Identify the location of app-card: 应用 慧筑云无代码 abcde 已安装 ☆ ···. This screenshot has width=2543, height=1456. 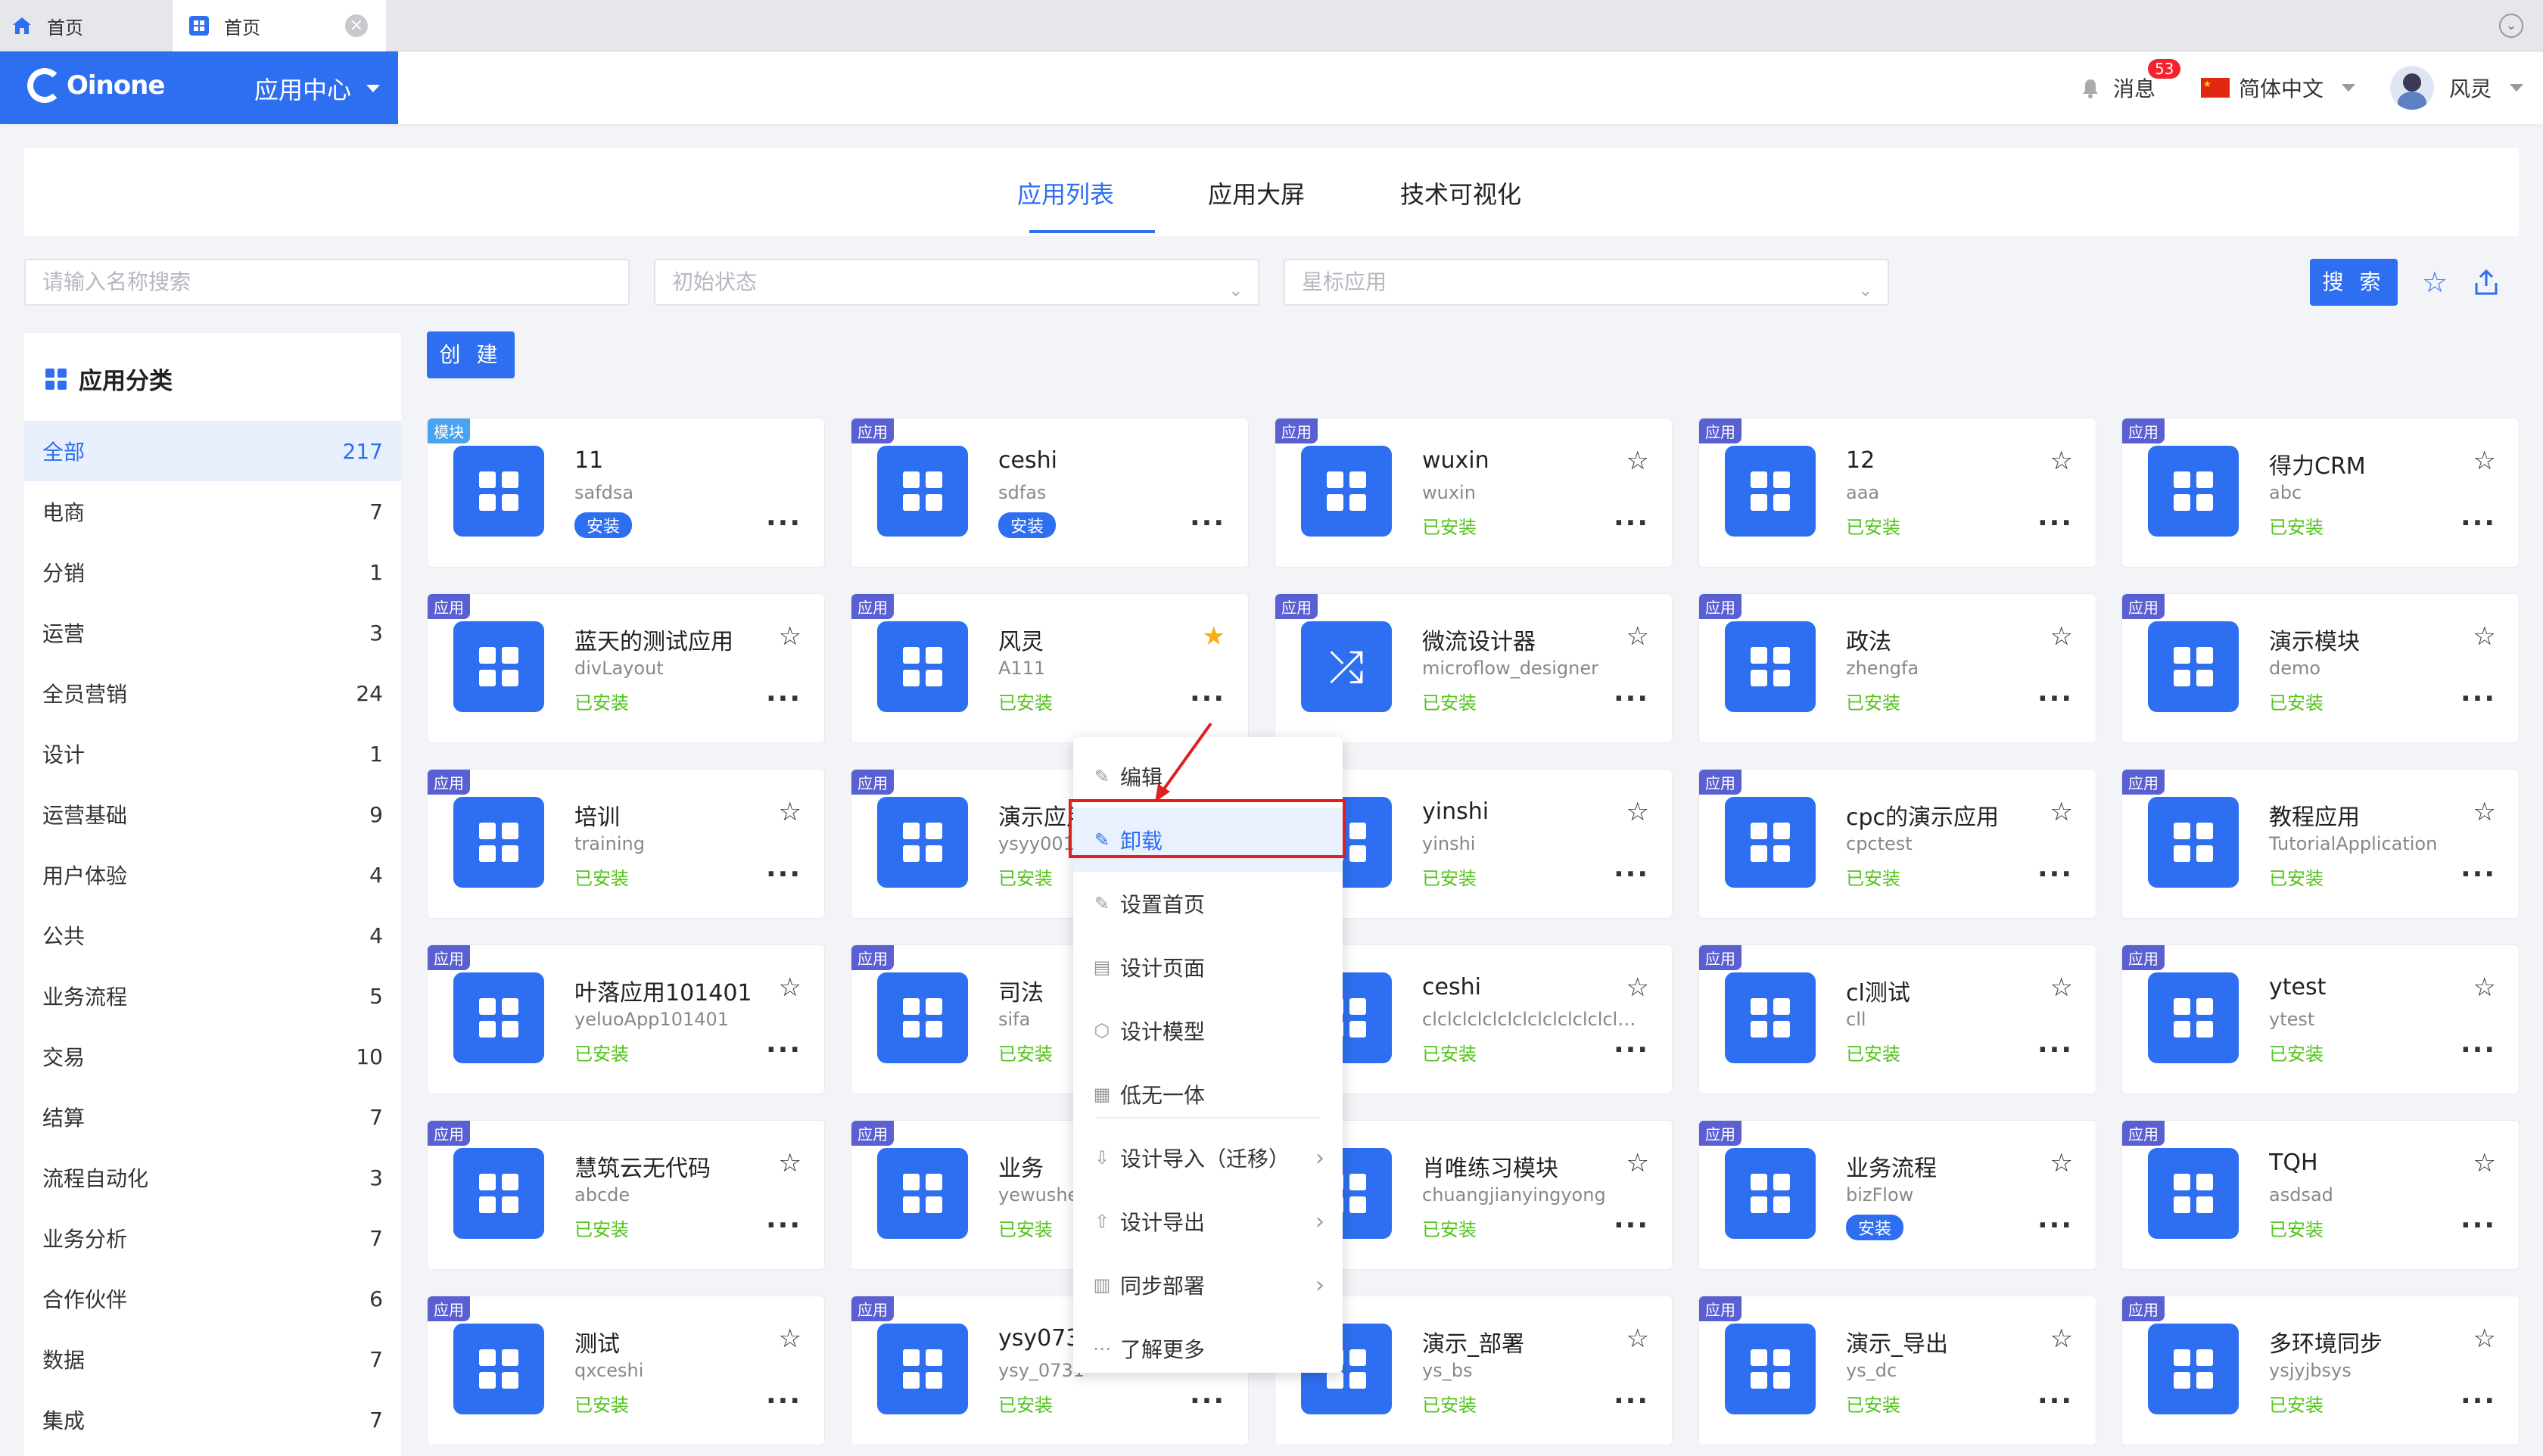
(626, 1195).